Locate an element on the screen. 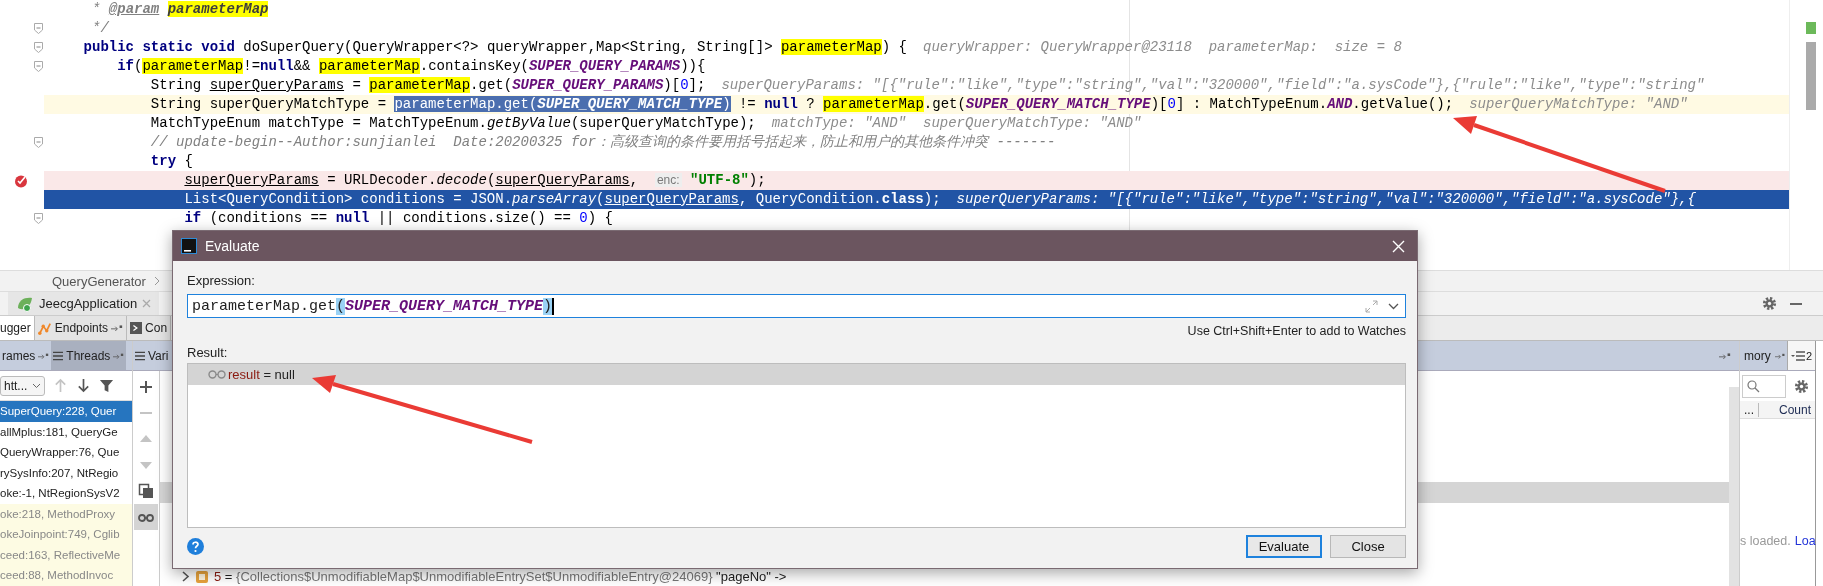 The image size is (1823, 586). panel-tab: mory is located at coordinates (1757, 355).